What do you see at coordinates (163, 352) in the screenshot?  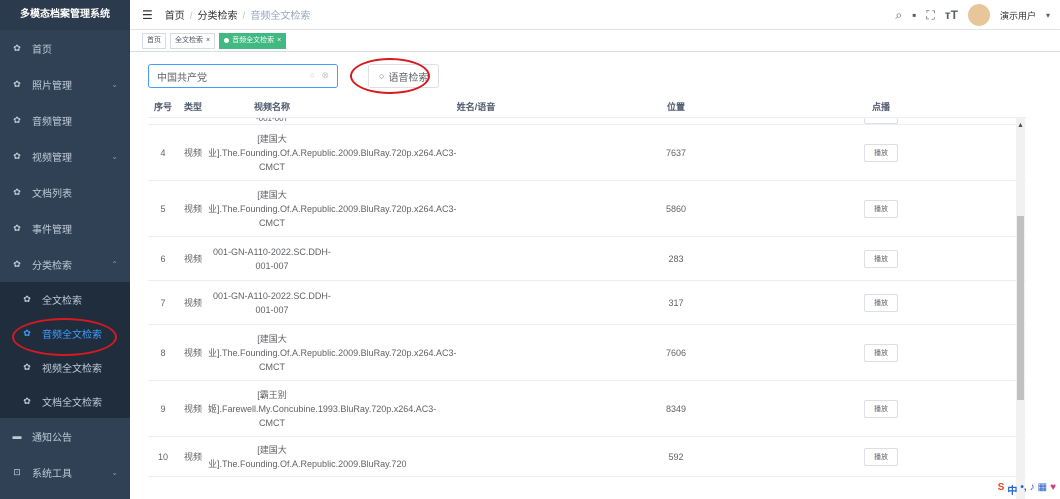 I see `cell-no: 8` at bounding box center [163, 352].